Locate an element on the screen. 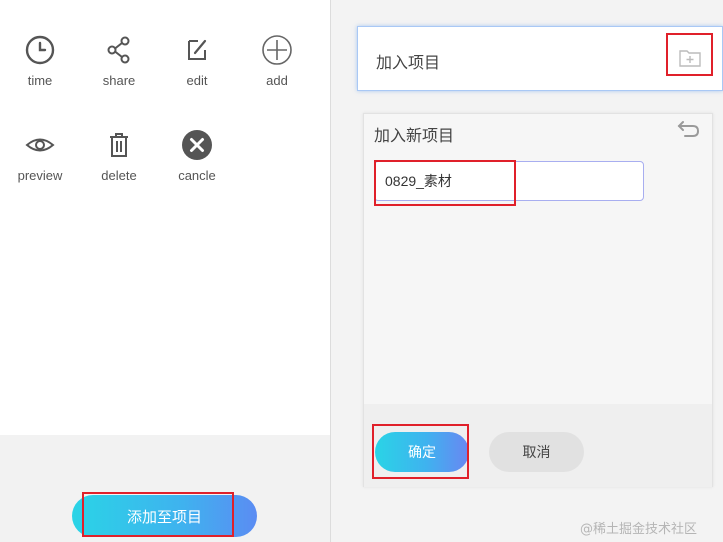 Image resolution: width=723 pixels, height=542 pixels. folder-add-icon is located at coordinates (690, 58).